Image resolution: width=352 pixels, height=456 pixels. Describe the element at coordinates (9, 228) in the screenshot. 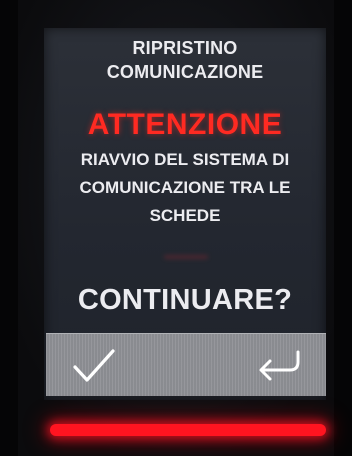

I see `device-bezel-left` at that location.